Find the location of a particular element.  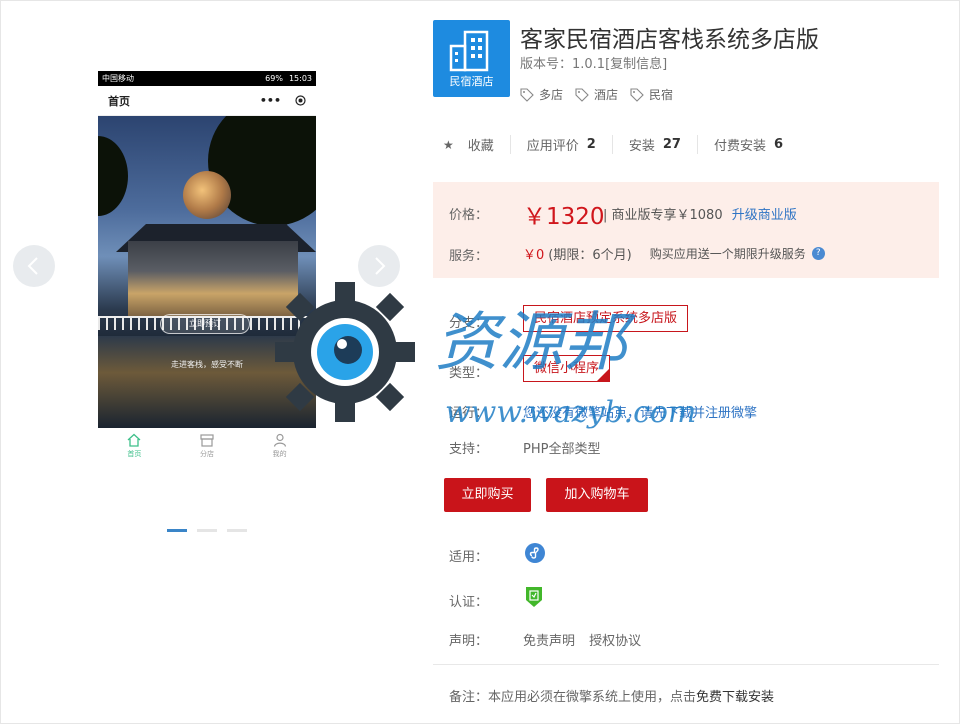

type-option-label: 微信小程序 is located at coordinates (567, 368).